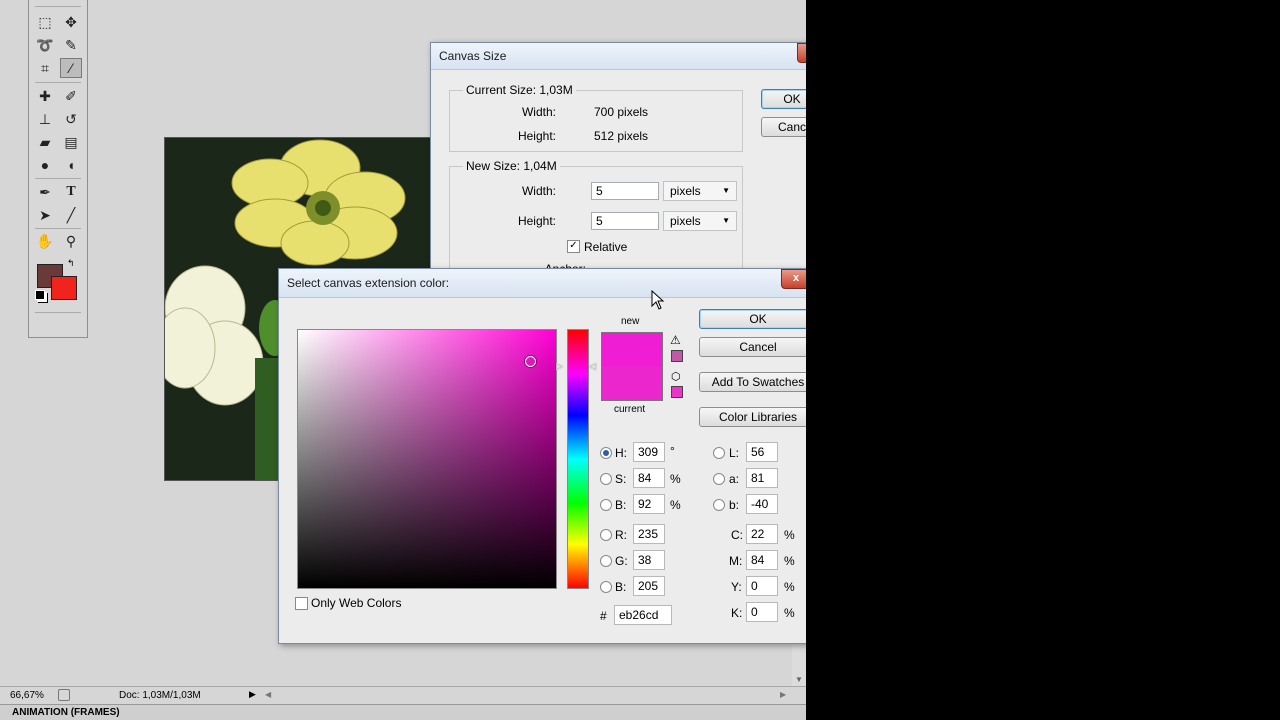 The height and width of the screenshot is (720, 1280). Describe the element at coordinates (783, 127) in the screenshot. I see `cancel-button: Canc` at that location.